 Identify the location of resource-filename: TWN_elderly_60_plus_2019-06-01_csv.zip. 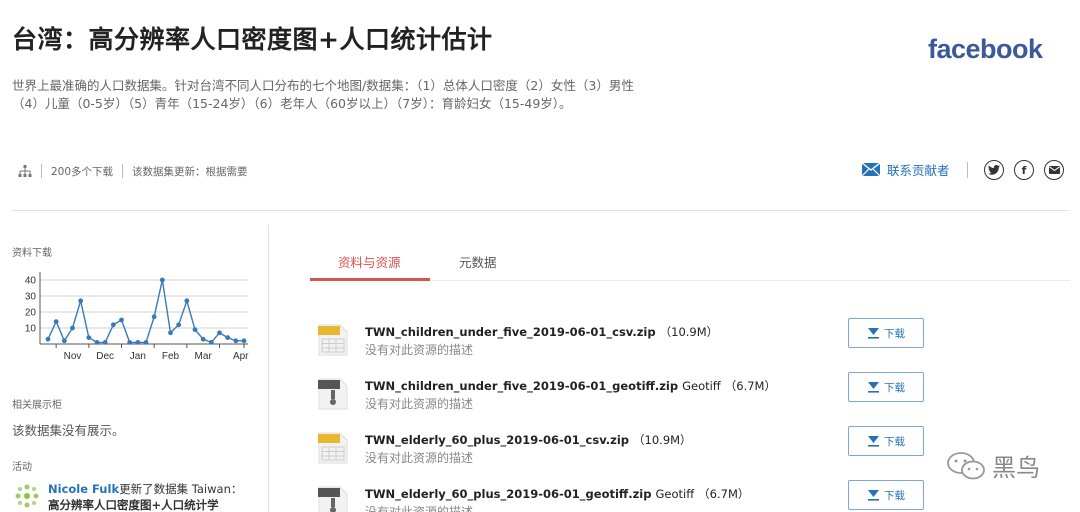
(497, 440).